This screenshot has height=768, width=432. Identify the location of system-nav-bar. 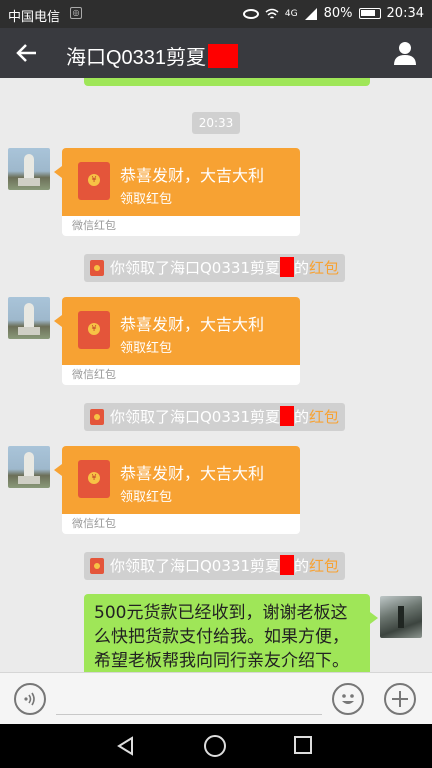
(216, 746).